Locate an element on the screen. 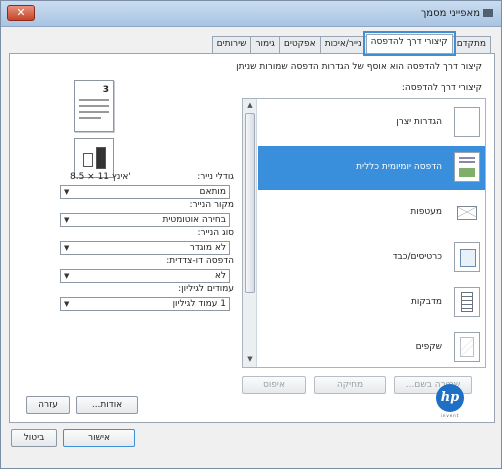 This screenshot has width=502, height=469. paper-size-label: גודלי נייר: is located at coordinates (215, 177).